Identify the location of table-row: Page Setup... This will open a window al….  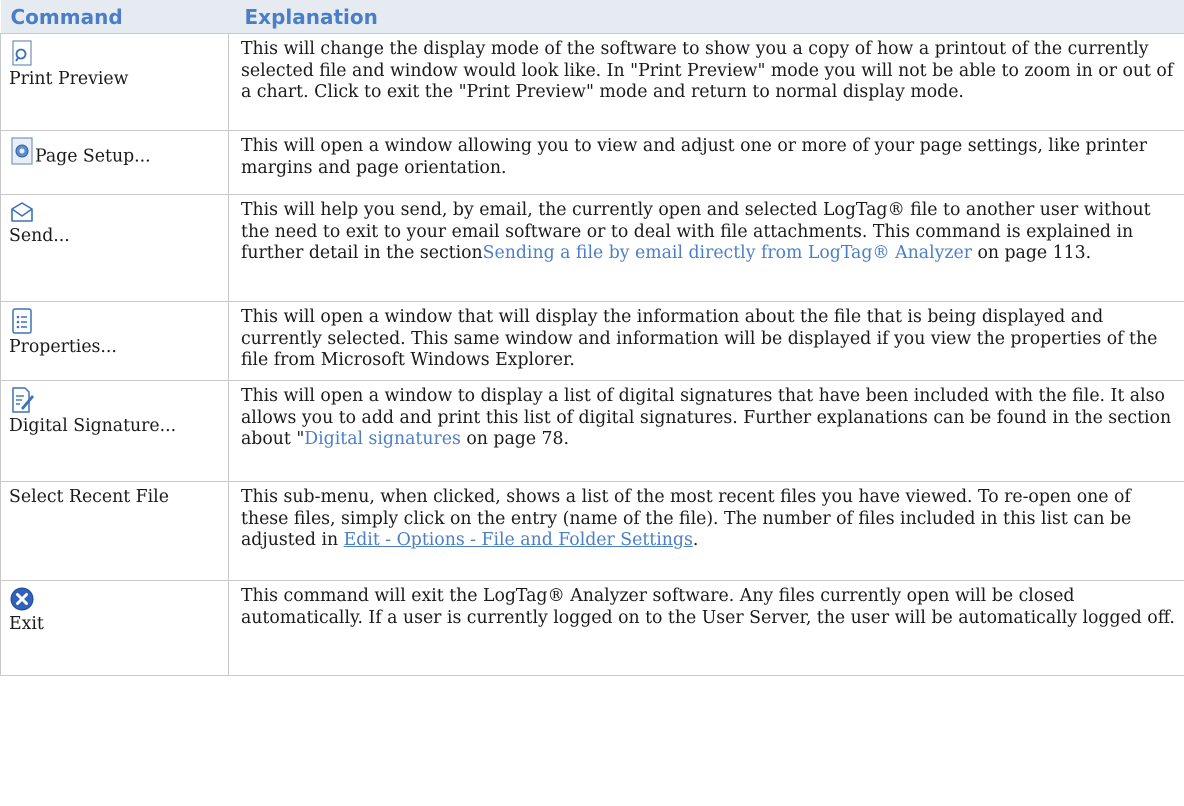
(592, 162).